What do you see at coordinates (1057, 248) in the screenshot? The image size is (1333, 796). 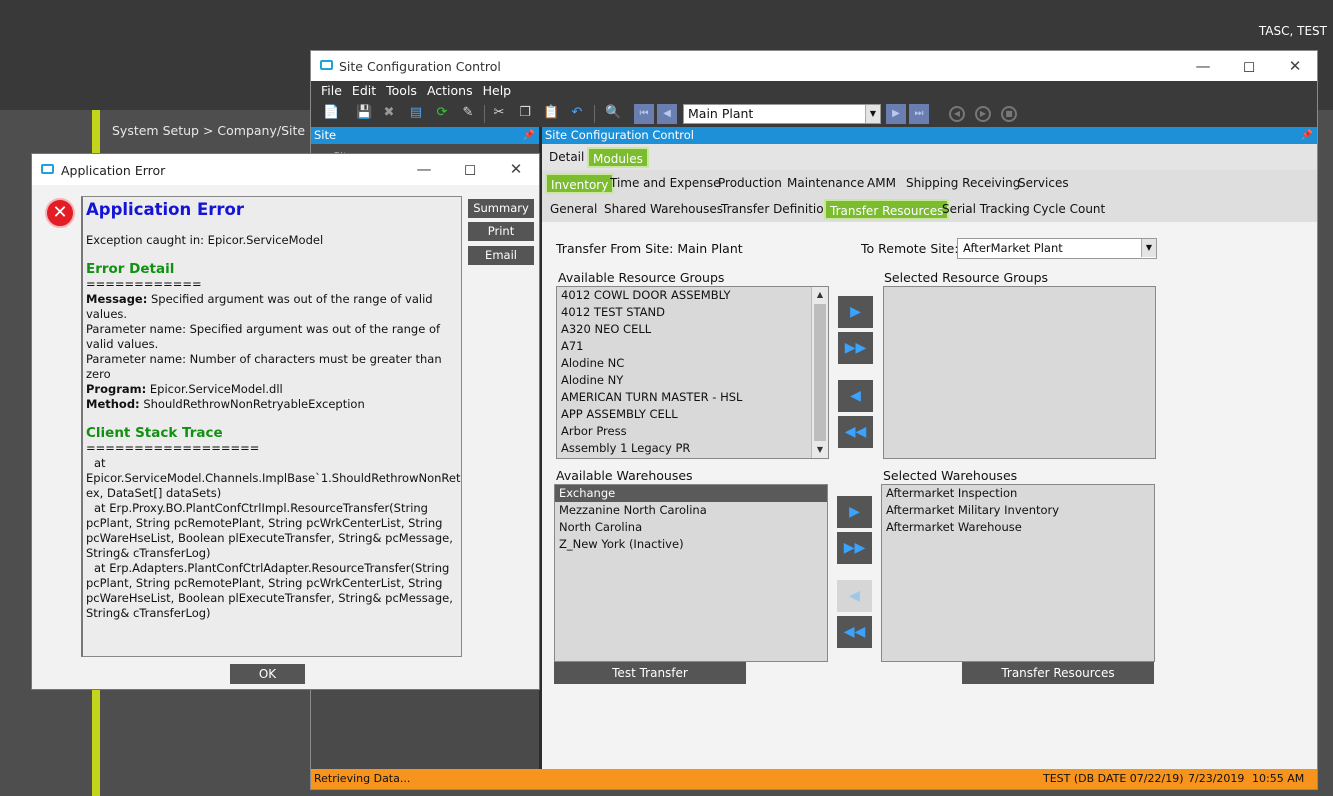 I see `remote-site-select: AfterMarket Plant ▼` at bounding box center [1057, 248].